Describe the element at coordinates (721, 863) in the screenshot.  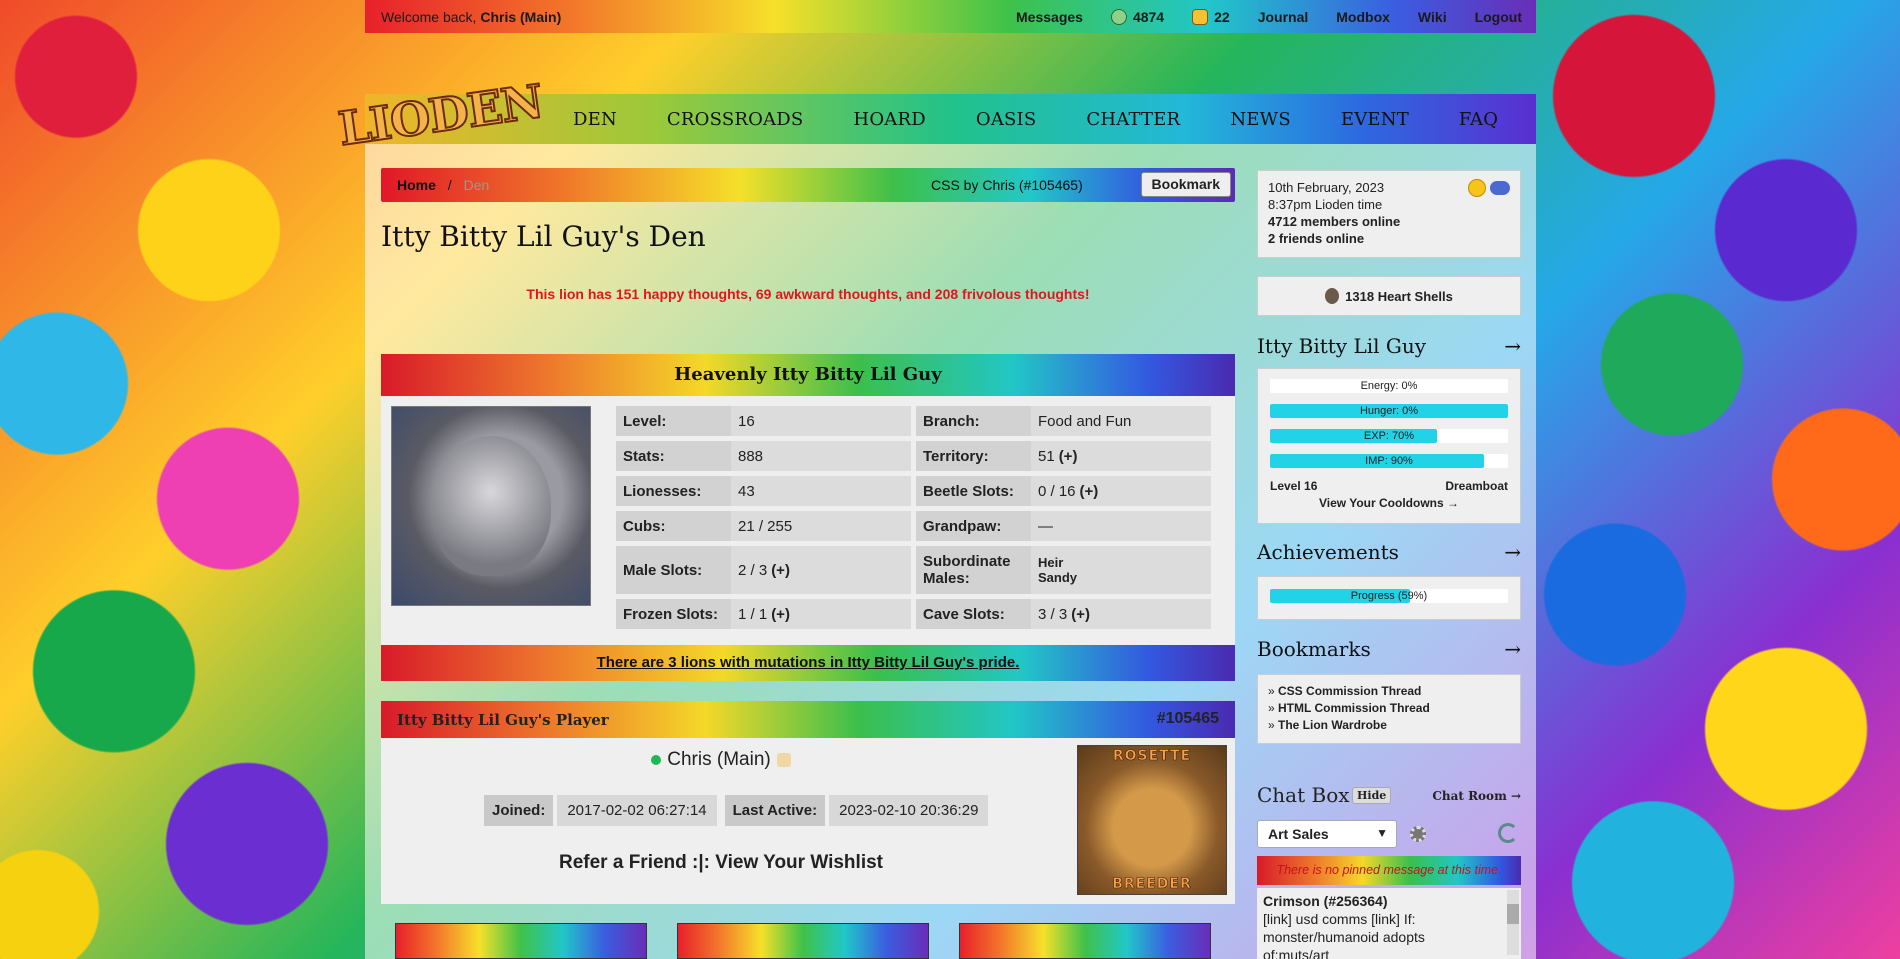
I see `refer-wishlist-links: Refer a Friend :|: View Your Wishlist` at that location.